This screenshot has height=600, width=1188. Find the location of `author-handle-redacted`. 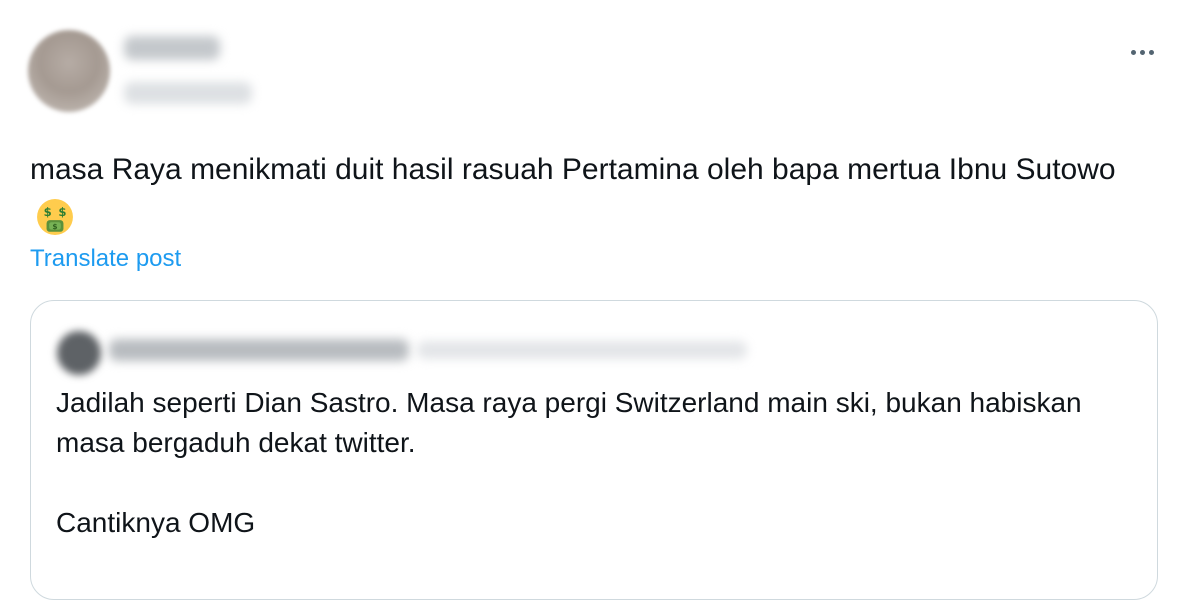

author-handle-redacted is located at coordinates (188, 93).